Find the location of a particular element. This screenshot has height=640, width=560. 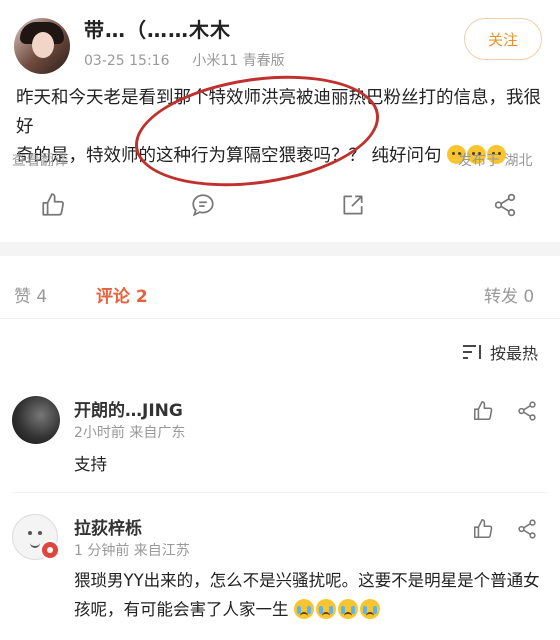

commenter-name: 拉荻梓栎 is located at coordinates (108, 526).